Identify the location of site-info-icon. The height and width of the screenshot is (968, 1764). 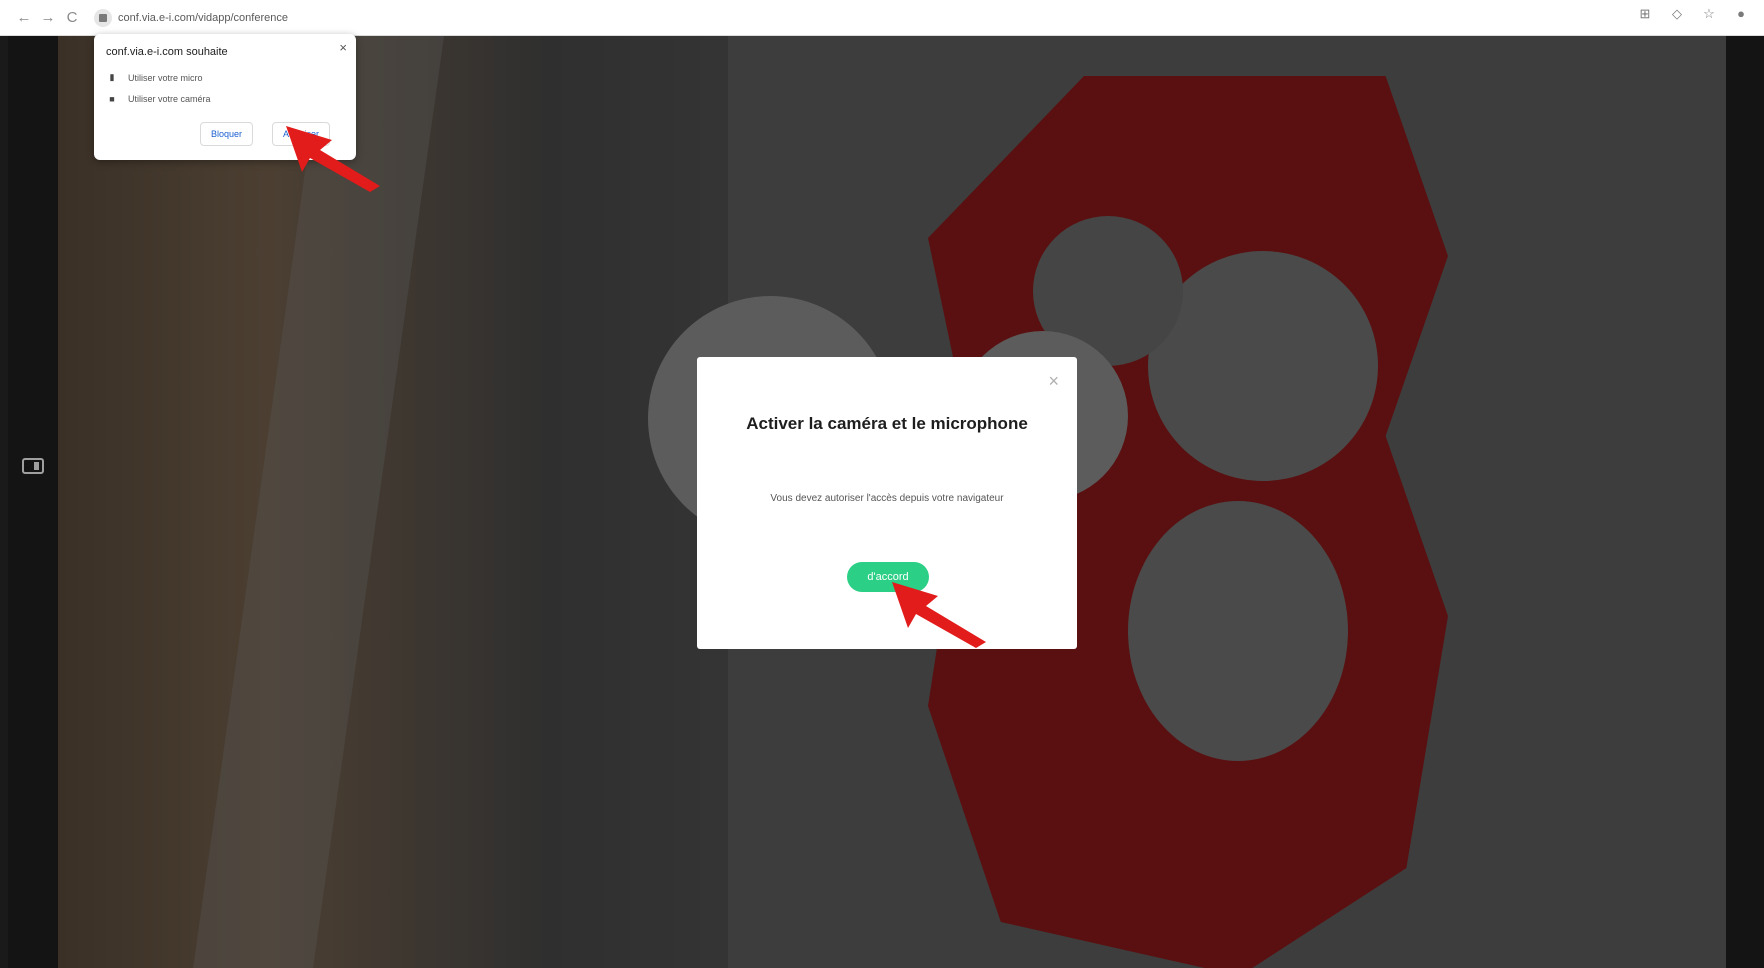
(103, 17).